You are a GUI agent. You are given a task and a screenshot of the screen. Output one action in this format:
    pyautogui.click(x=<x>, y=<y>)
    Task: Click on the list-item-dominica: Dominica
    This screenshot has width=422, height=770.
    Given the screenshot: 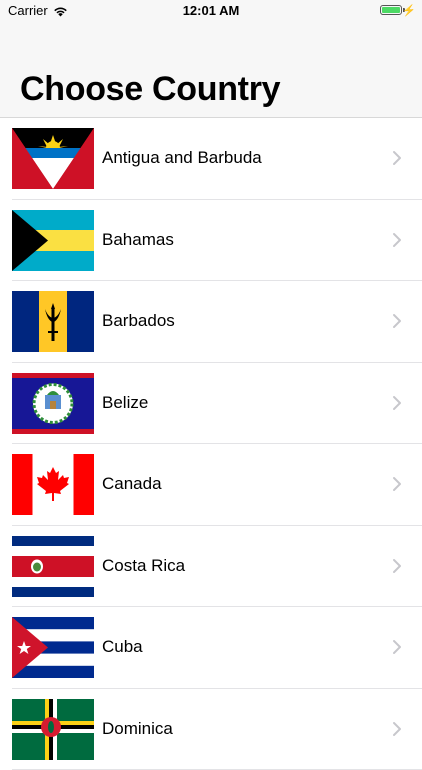 What is the action you would take?
    pyautogui.click(x=211, y=729)
    